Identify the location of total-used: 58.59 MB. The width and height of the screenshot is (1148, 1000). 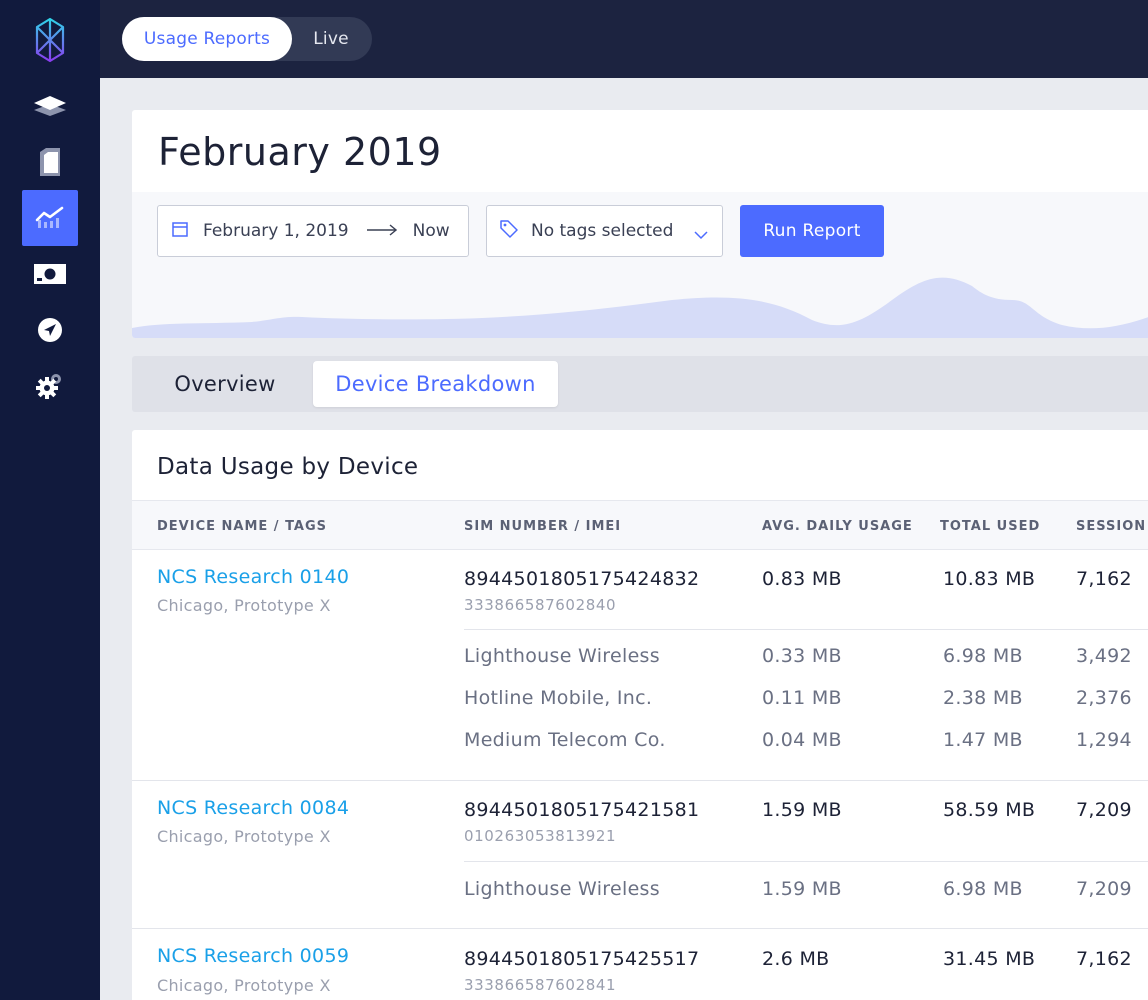
(989, 810).